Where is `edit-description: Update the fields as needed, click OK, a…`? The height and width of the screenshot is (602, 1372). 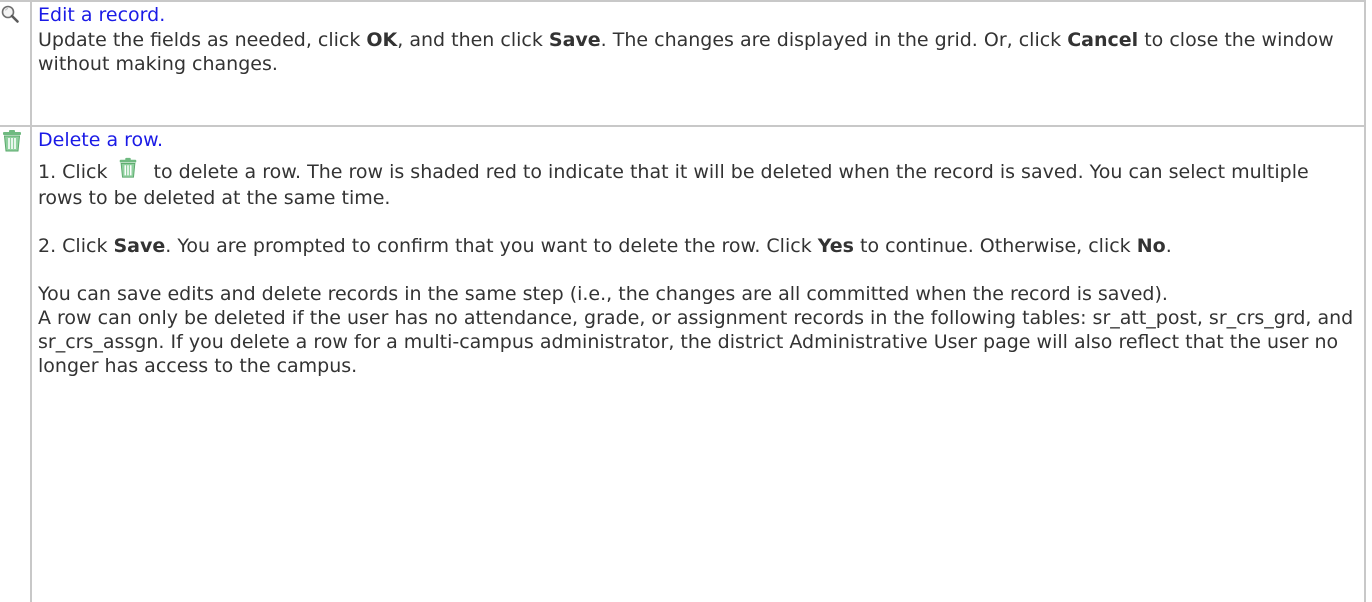 edit-description: Update the fields as needed, click OK, a… is located at coordinates (686, 52).